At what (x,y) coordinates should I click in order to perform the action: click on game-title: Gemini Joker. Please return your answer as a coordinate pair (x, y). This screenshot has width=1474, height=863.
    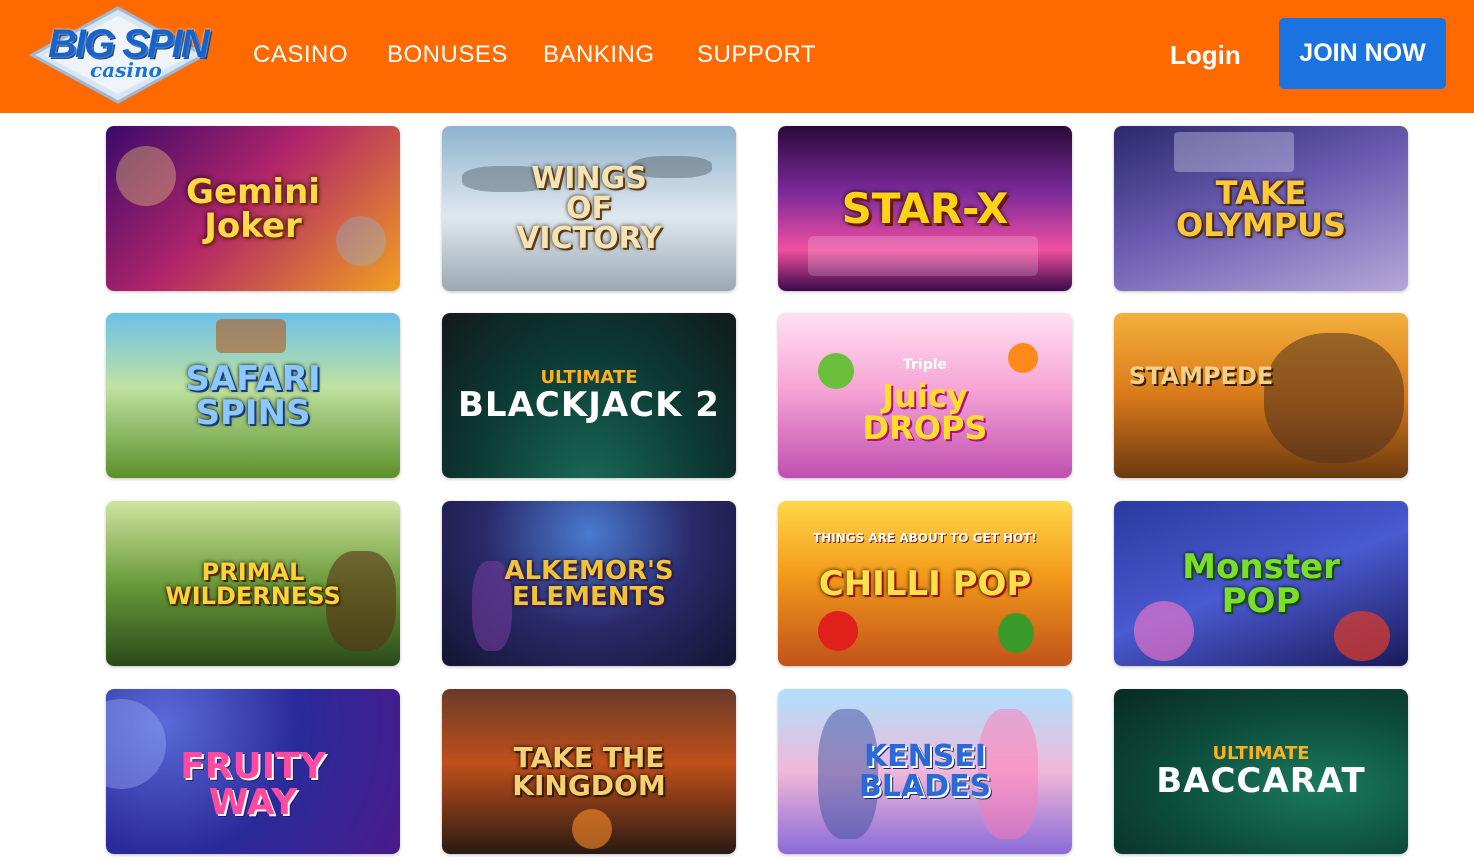
    Looking at the image, I should click on (253, 208).